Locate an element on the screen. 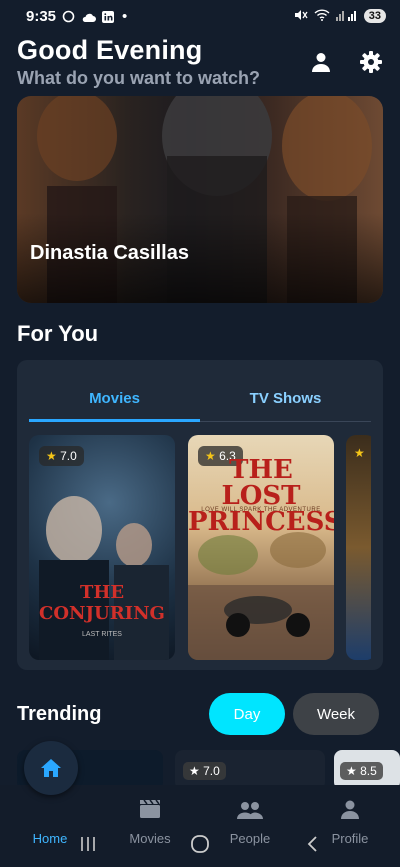 The image size is (400, 867). poster-title: THE LOST PRINCESS is located at coordinates (261, 496).